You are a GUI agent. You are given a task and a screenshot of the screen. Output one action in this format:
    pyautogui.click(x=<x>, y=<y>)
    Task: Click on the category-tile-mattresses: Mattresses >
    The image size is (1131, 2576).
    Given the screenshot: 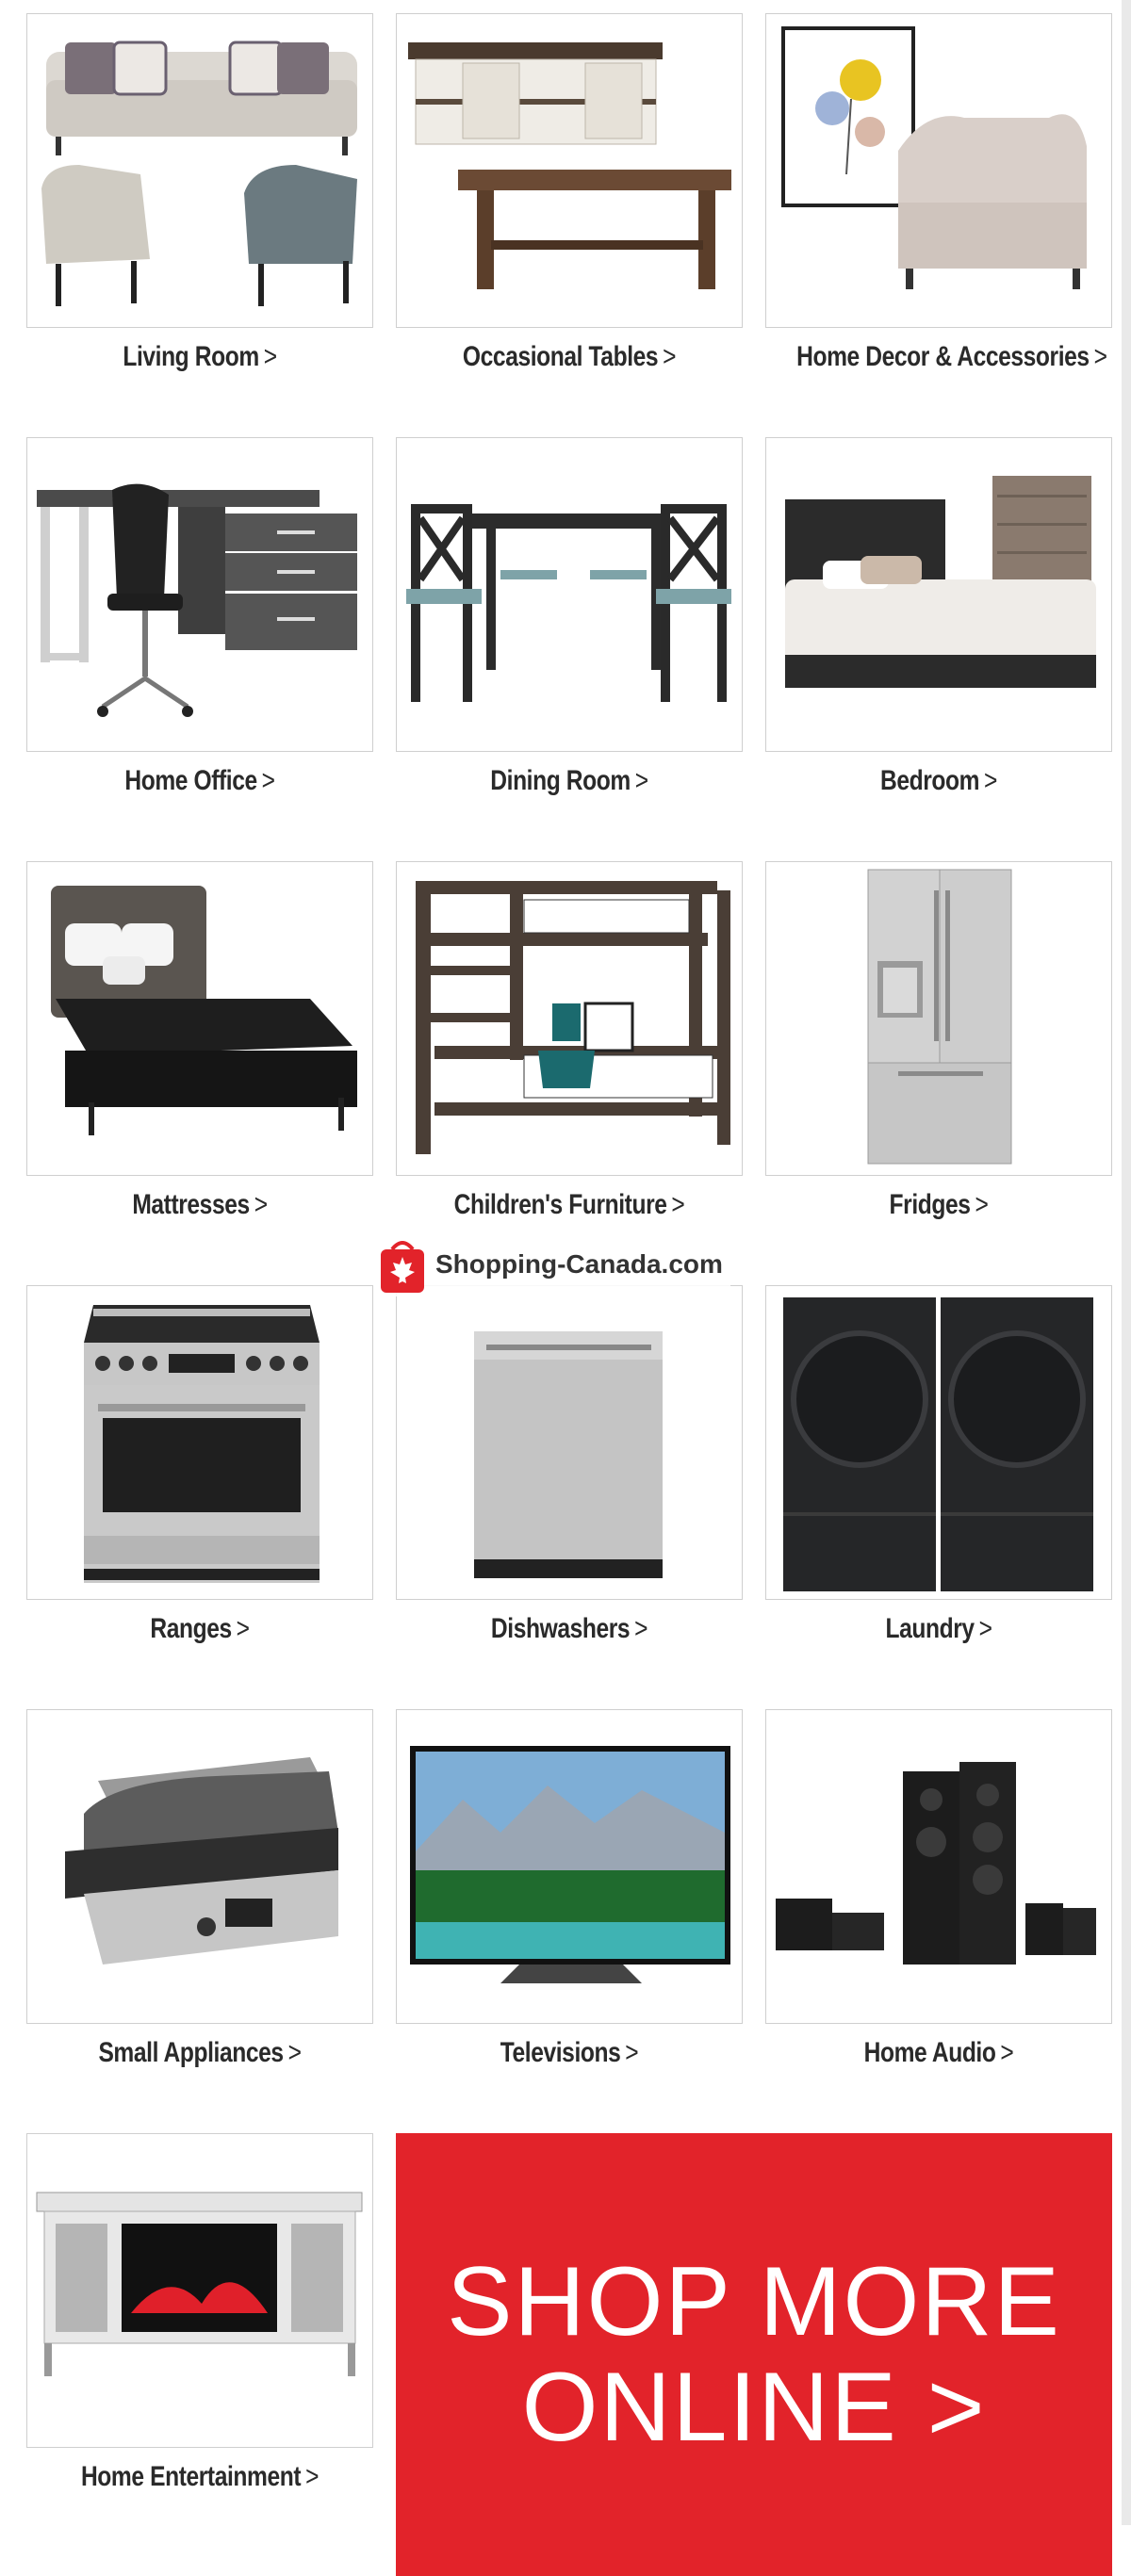 What is the action you would take?
    pyautogui.click(x=199, y=1073)
    